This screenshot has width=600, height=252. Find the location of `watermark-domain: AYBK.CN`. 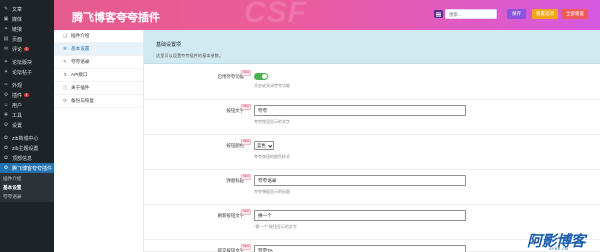

watermark-domain: AYBK.CN is located at coordinates (559, 248).